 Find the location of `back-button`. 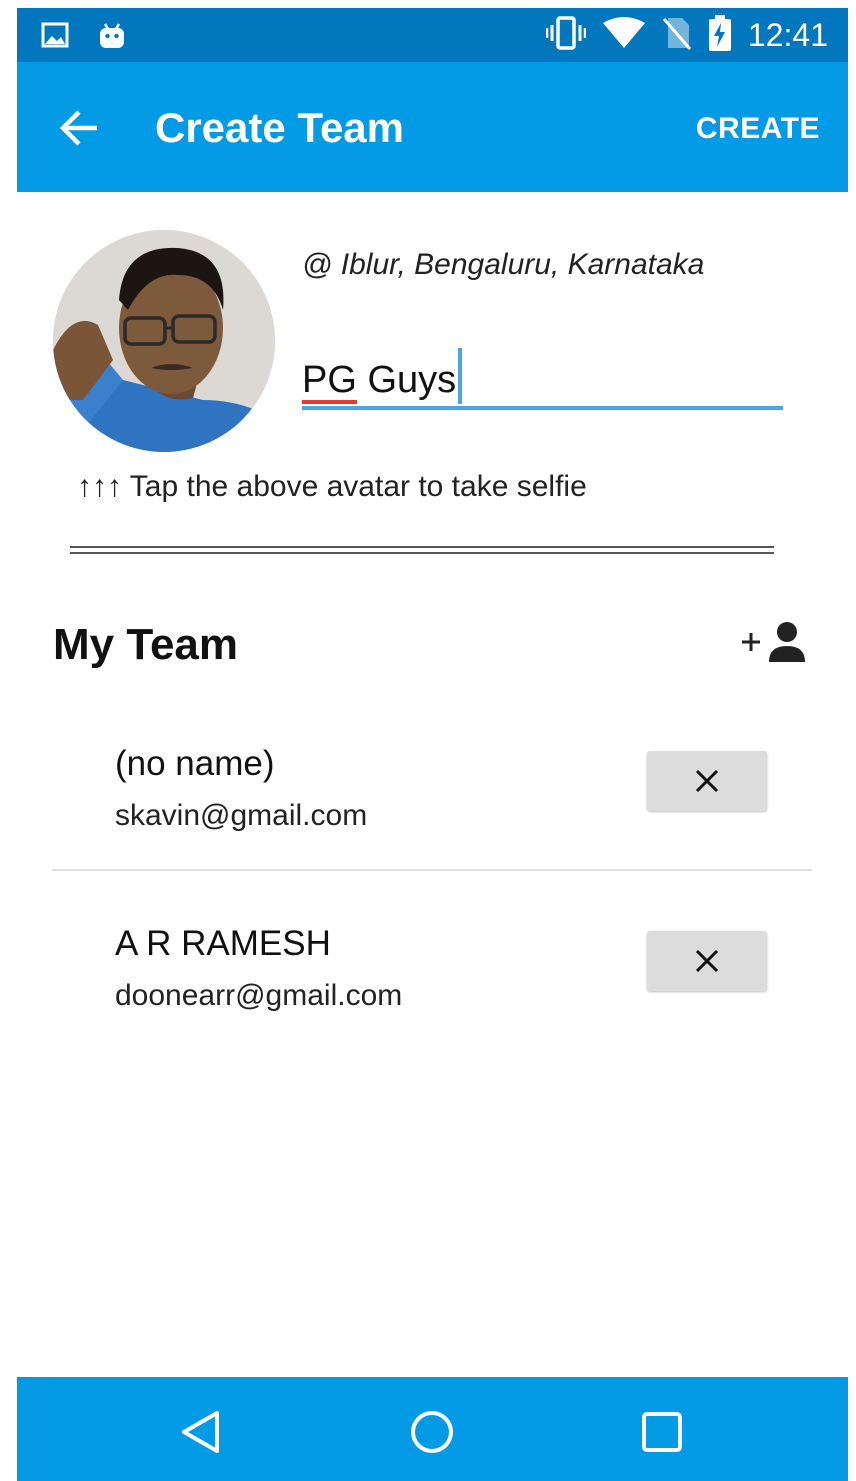

back-button is located at coordinates (79, 128).